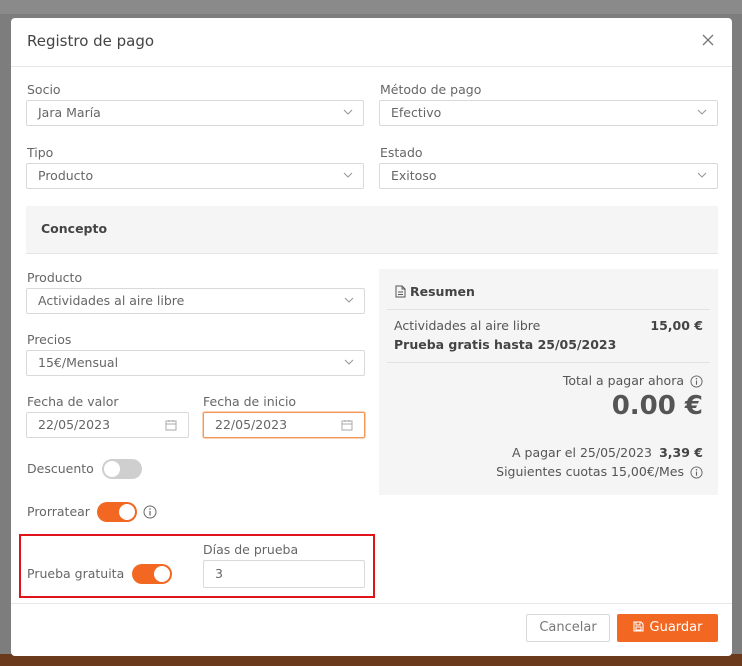  What do you see at coordinates (284, 574) in the screenshot?
I see `dias-prueba-input: 3` at bounding box center [284, 574].